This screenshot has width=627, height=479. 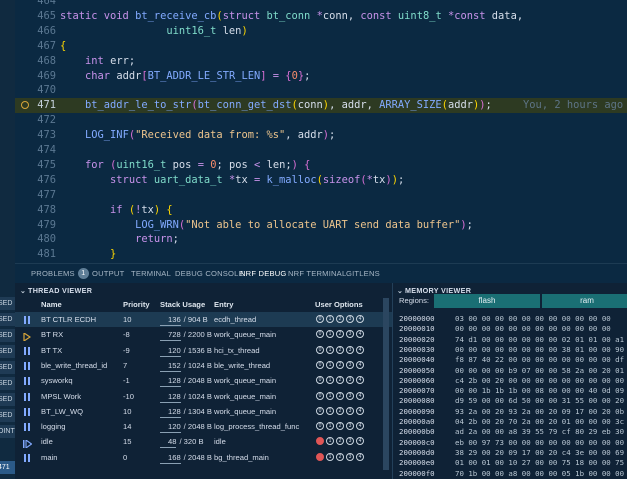 I want to click on tab-nrf-debug: NRF DEBUG, so click(x=263, y=274).